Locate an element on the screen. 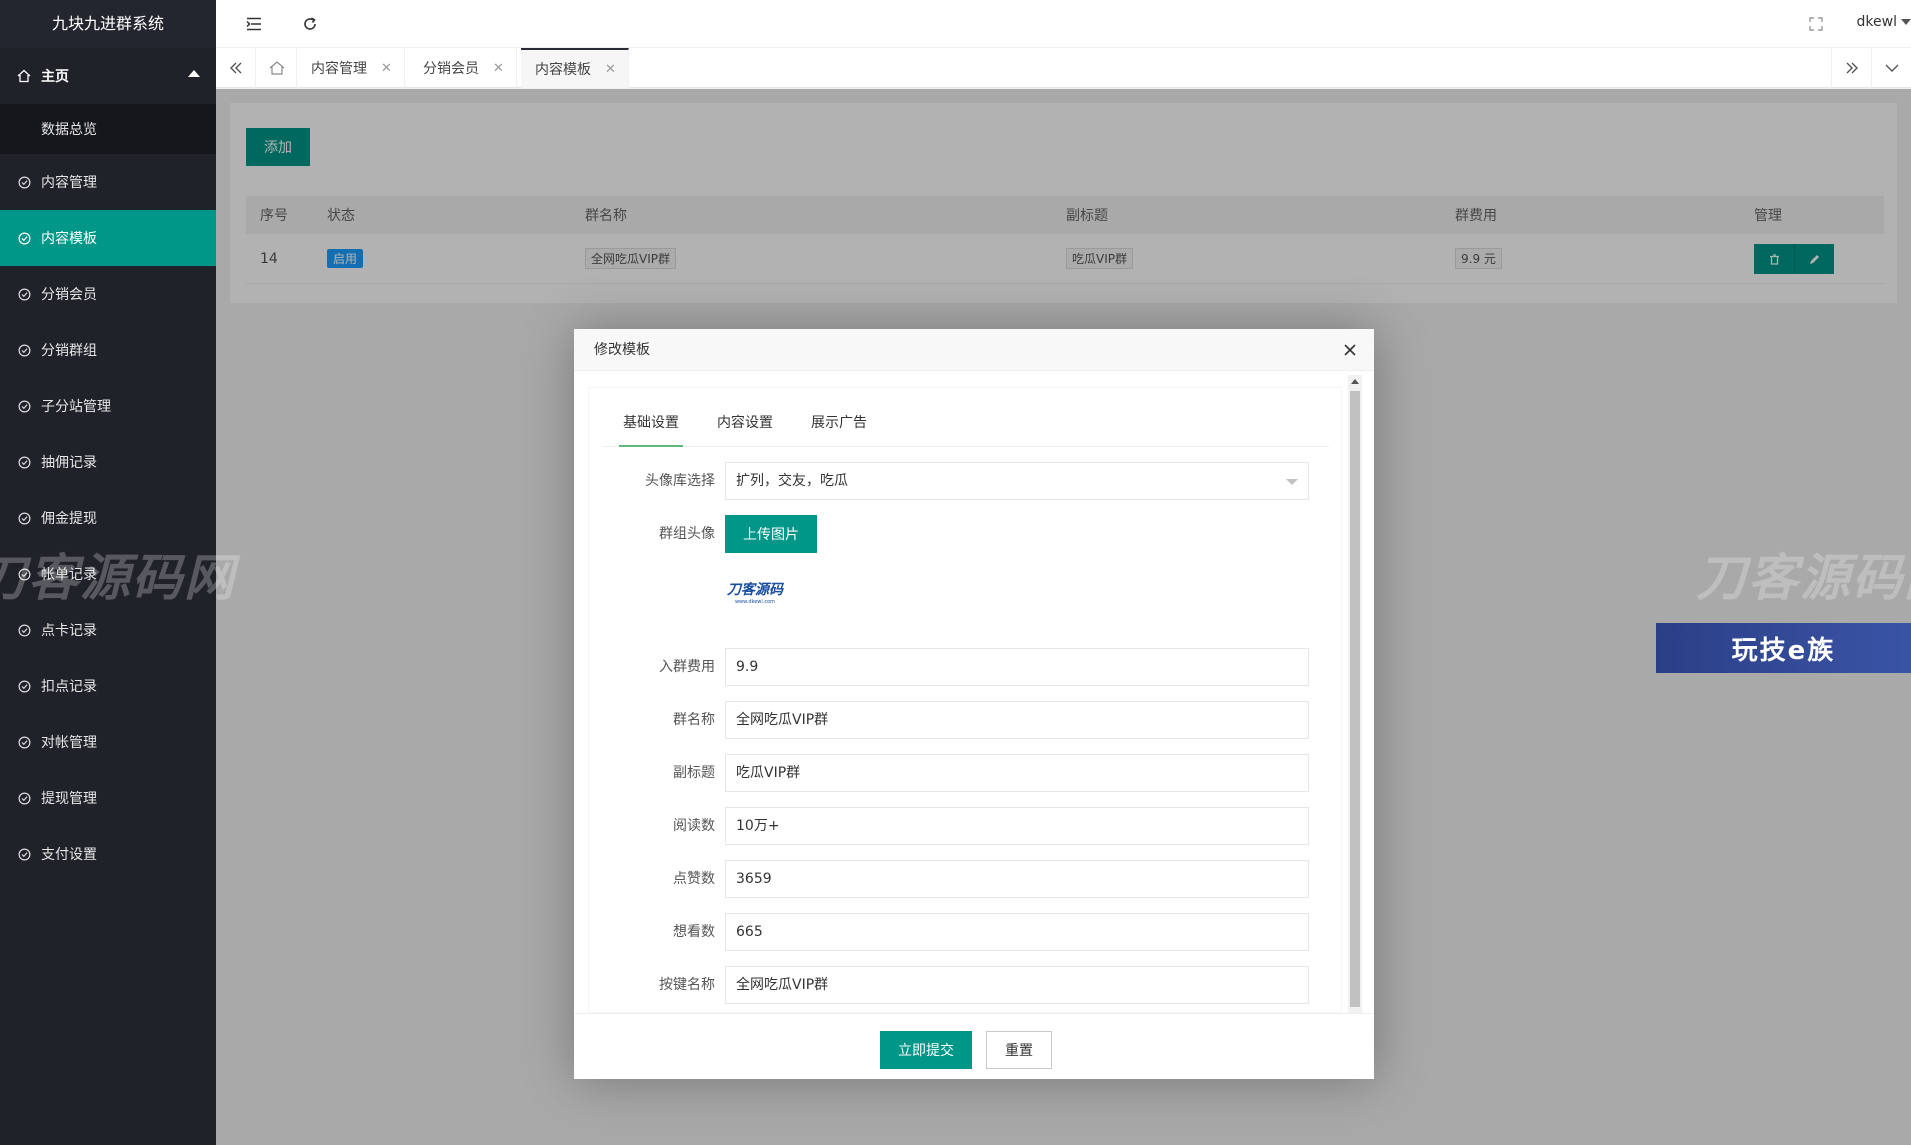 The image size is (1911, 1145). form-row-likes: 点赞数 3659 is located at coordinates (954, 879).